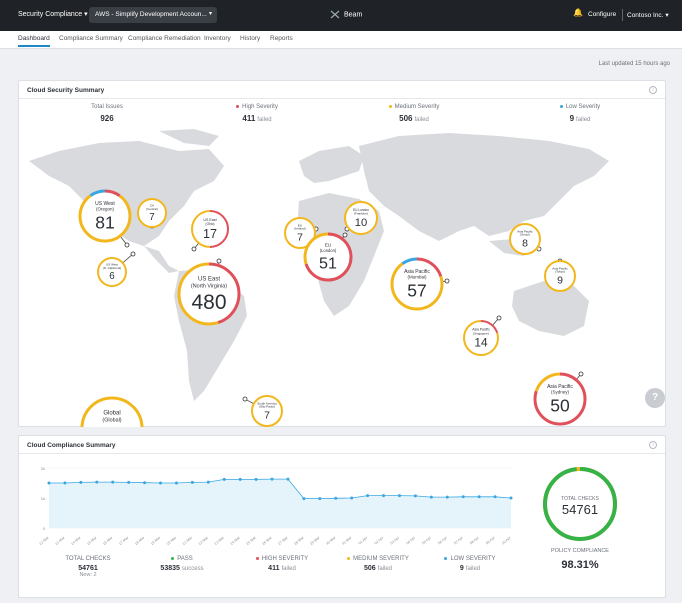 This screenshot has width=682, height=603. Describe the element at coordinates (315, 540) in the screenshot. I see `x-tick-label: 29 Mar` at that location.